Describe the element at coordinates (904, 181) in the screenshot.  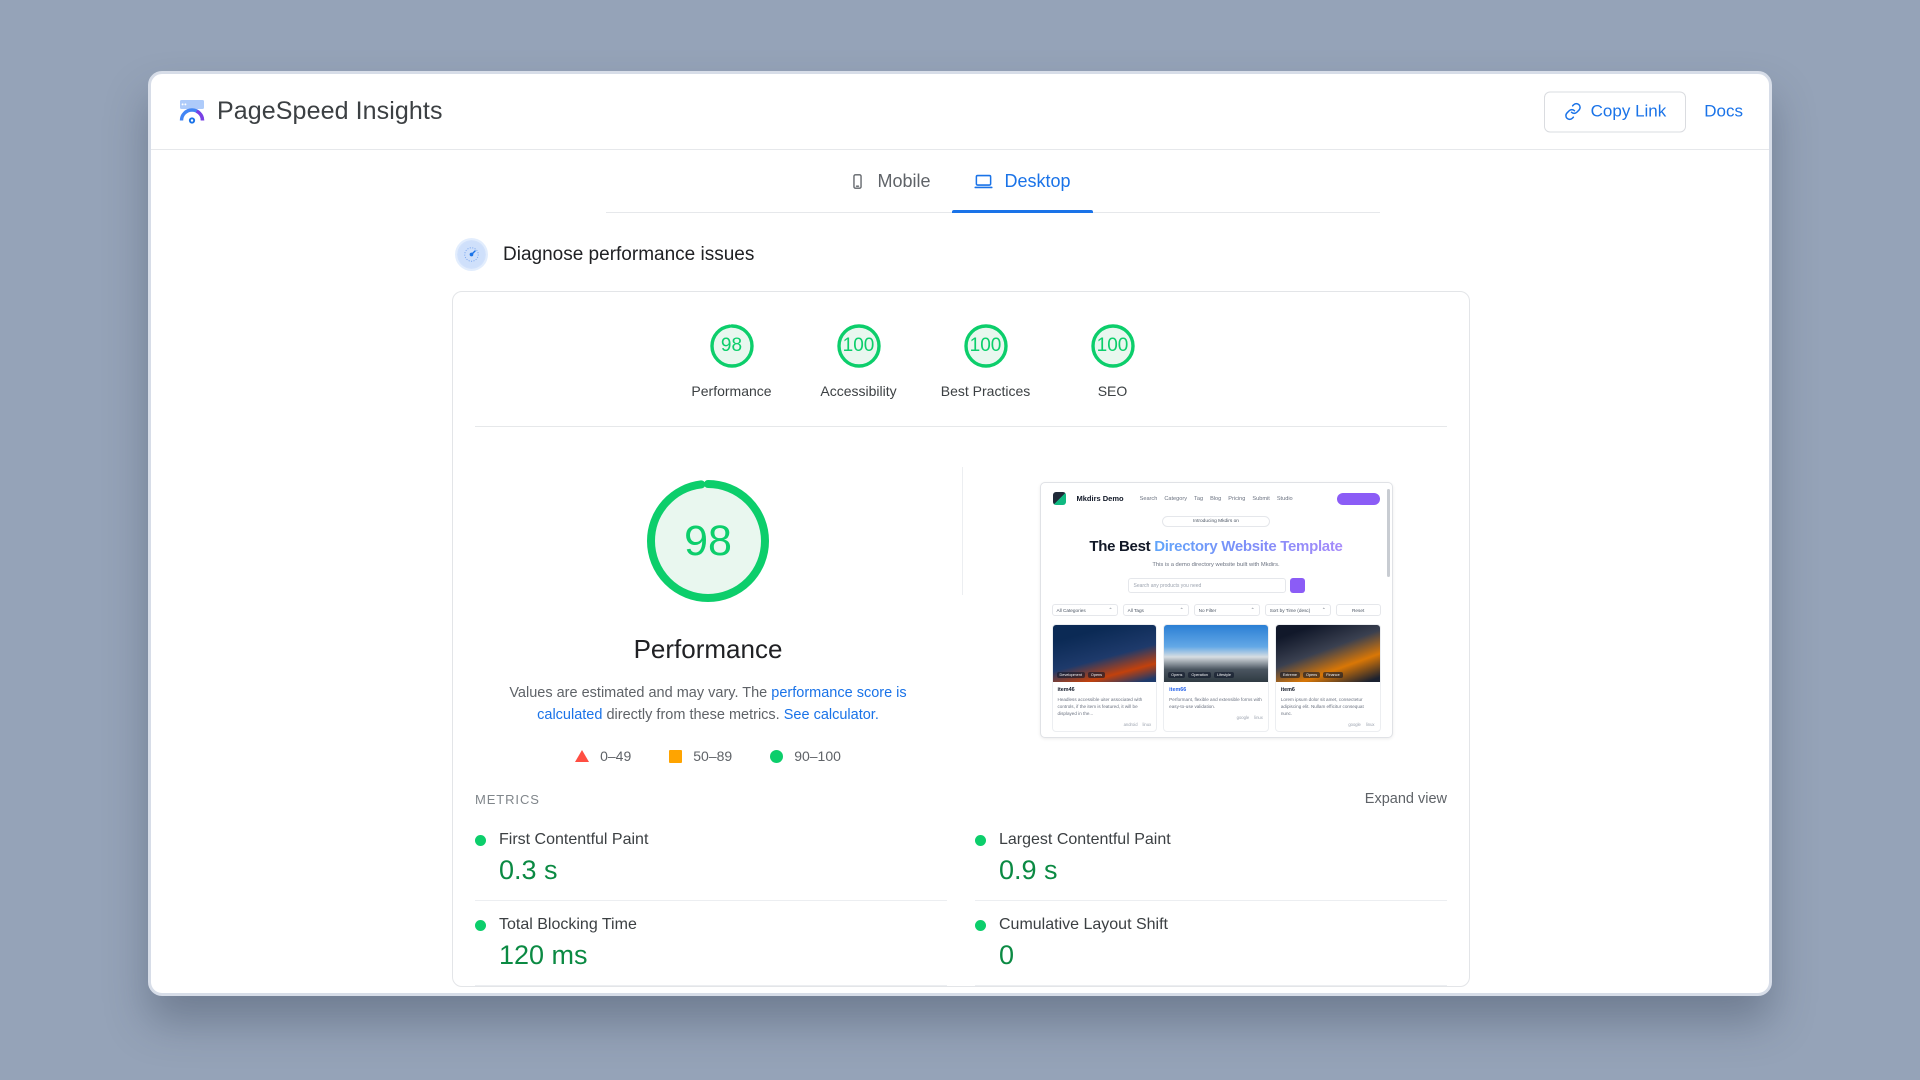
I see `tab-mobile-label: Mobile` at that location.